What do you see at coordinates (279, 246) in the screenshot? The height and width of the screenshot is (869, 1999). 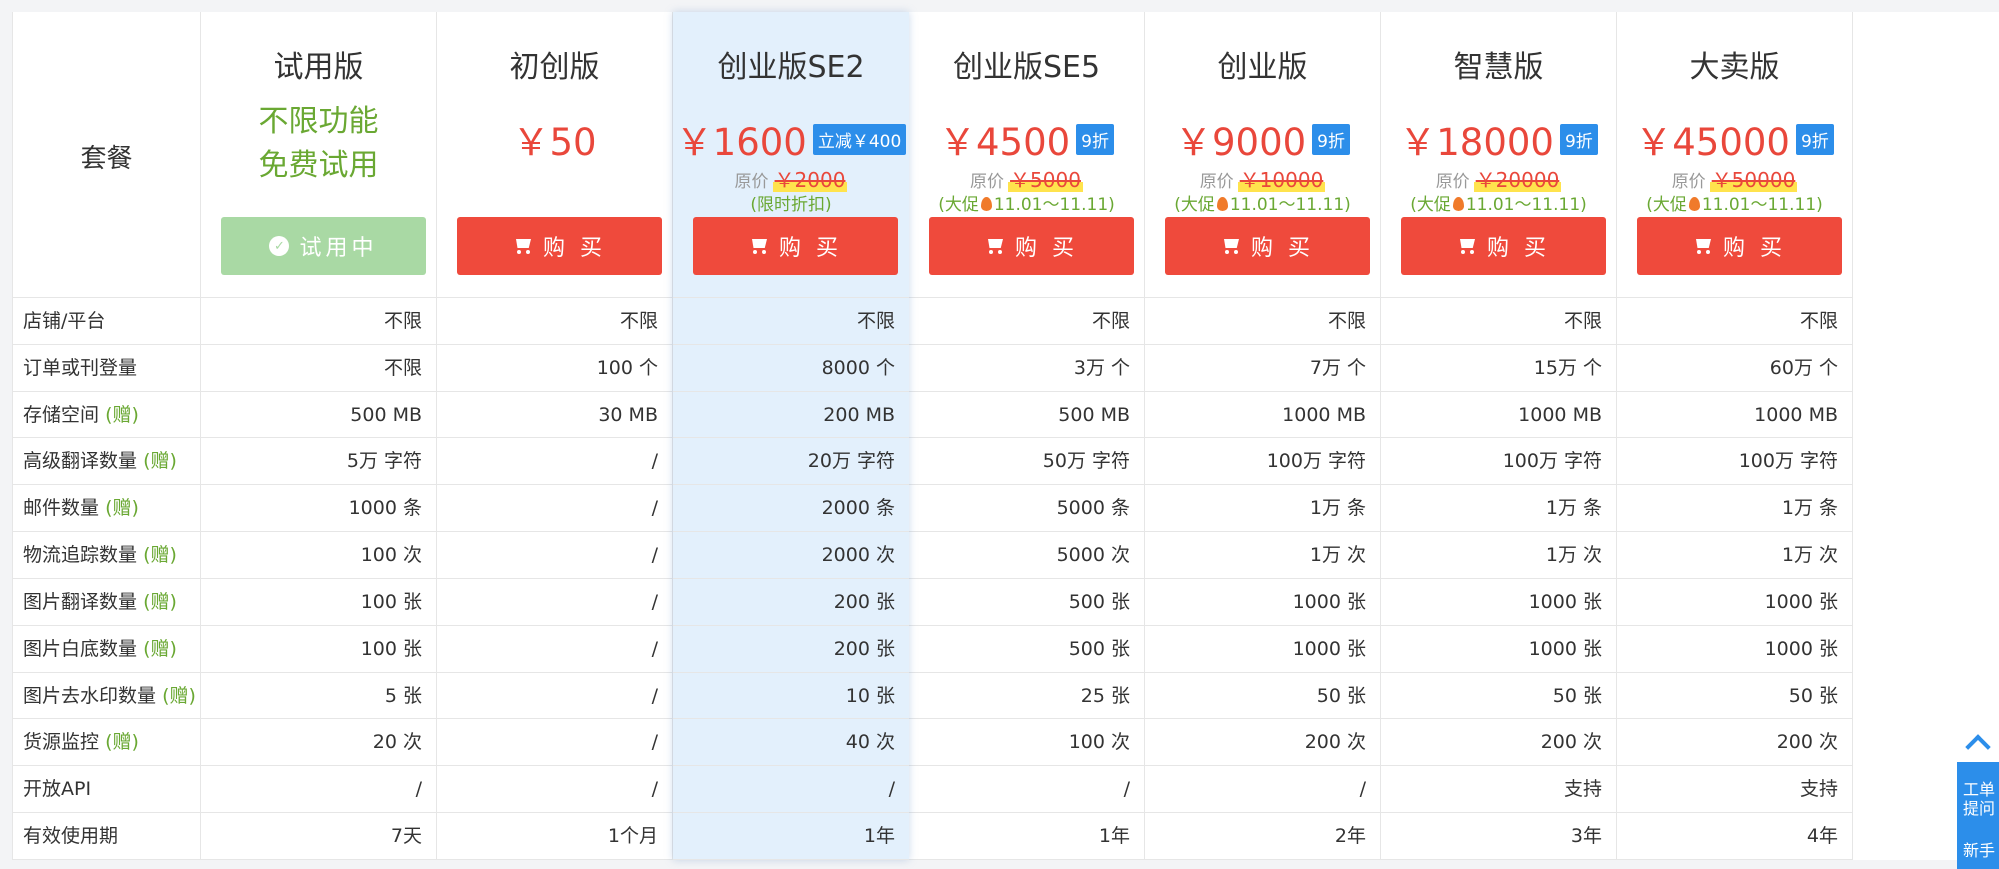 I see `check-circle-icon: ✓` at bounding box center [279, 246].